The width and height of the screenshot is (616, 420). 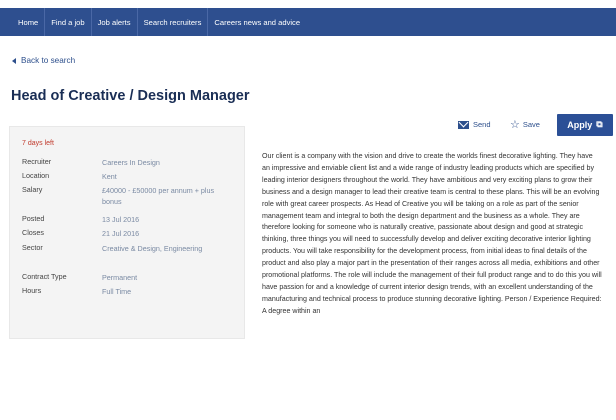 I want to click on save-button: ☆ Save, so click(x=525, y=124).